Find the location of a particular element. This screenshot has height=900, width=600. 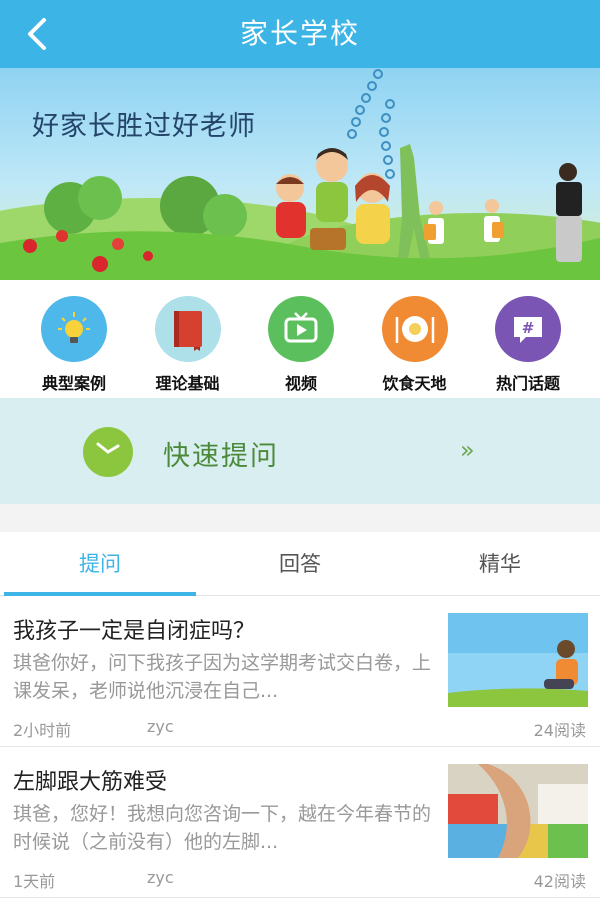

post-title: 左脚跟大筋难受 is located at coordinates (90, 782).